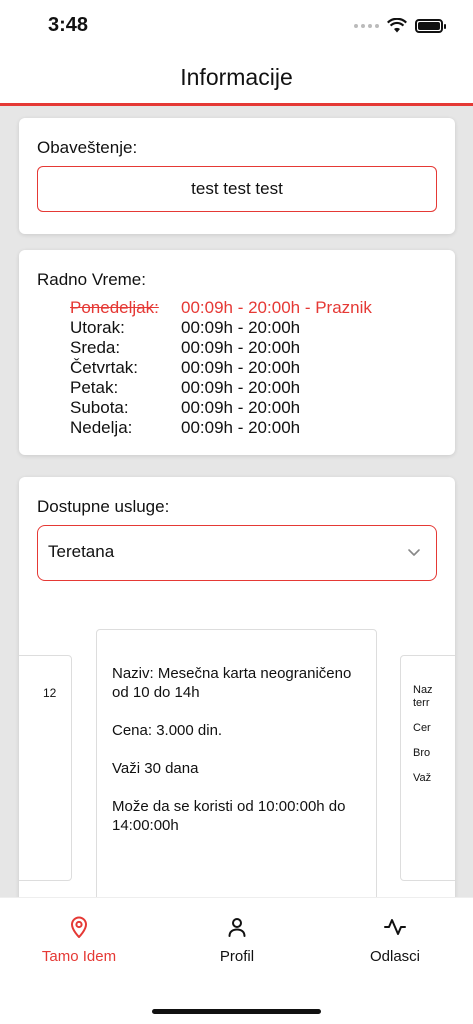  Describe the element at coordinates (50, 693) in the screenshot. I see `package-card-text: 12` at that location.